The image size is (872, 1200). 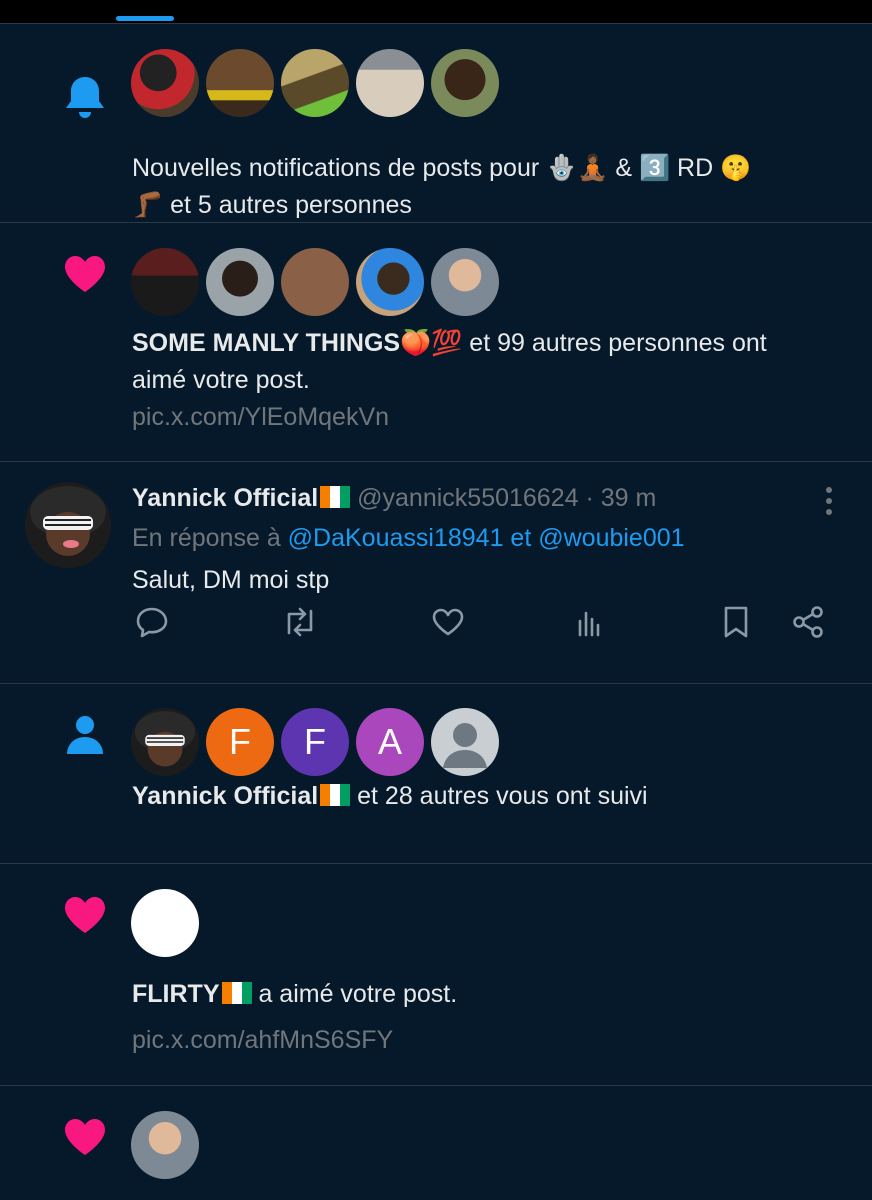 I want to click on top-tab-bar, so click(x=436, y=12).